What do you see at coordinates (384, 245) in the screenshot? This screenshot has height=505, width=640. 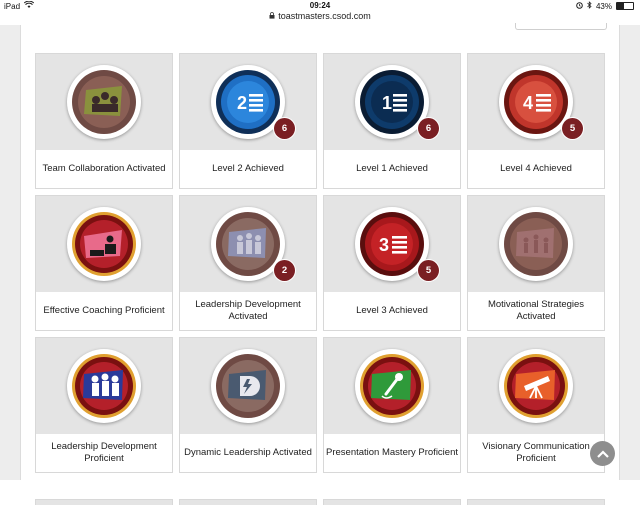 I see `level-number: 3` at bounding box center [384, 245].